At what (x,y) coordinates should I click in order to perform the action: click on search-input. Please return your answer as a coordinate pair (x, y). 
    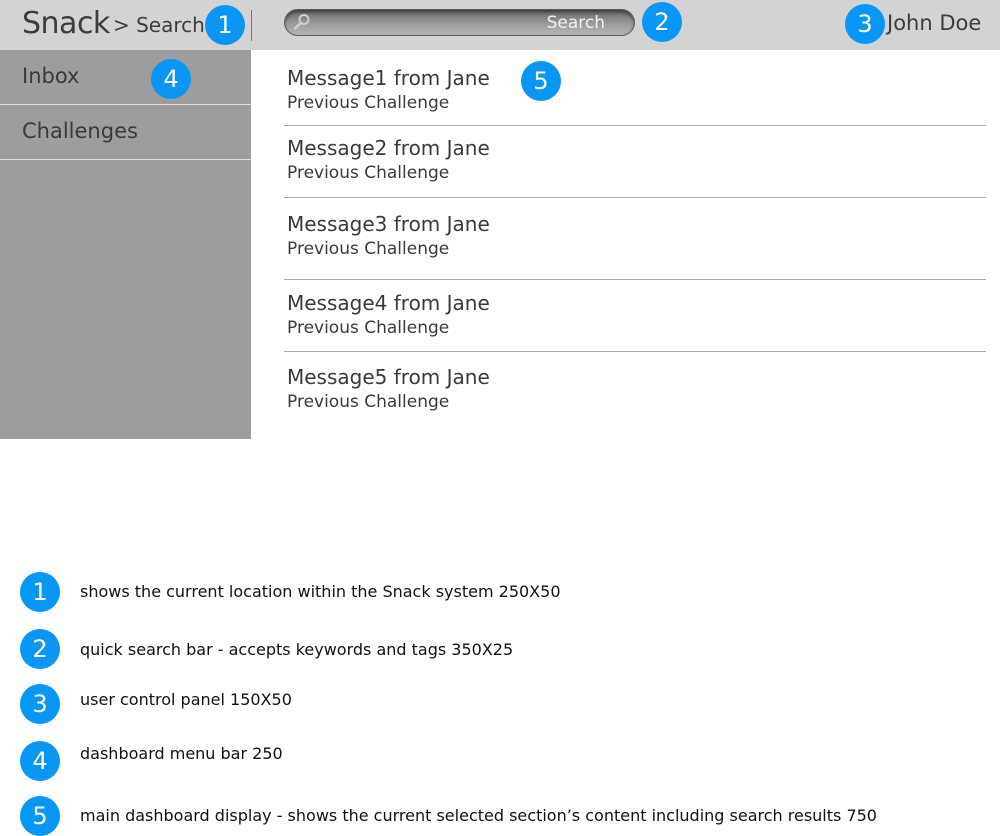
    Looking at the image, I should click on (460, 22).